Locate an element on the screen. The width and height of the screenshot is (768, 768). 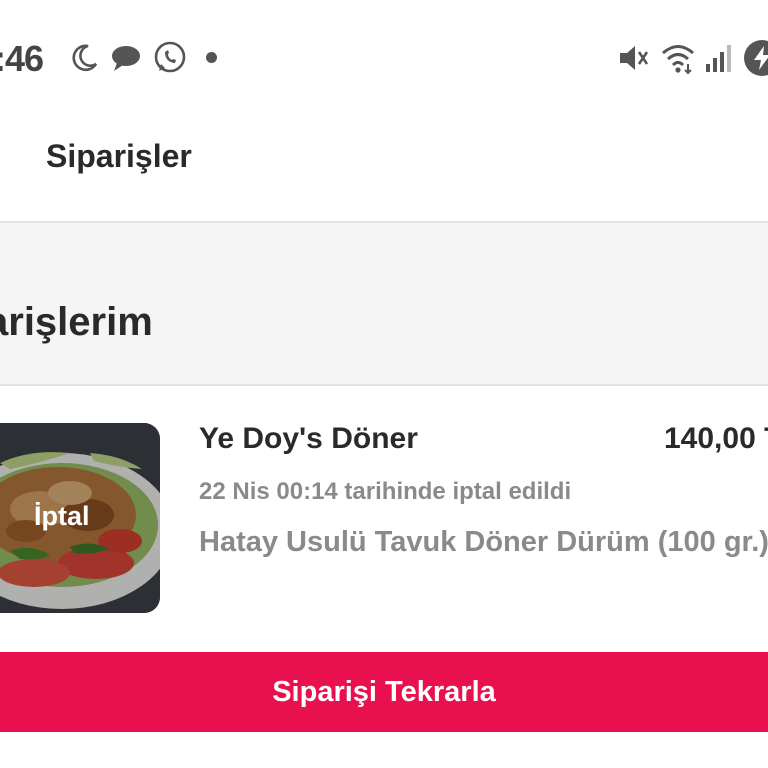
order-food-image: İptal is located at coordinates (80, 518).